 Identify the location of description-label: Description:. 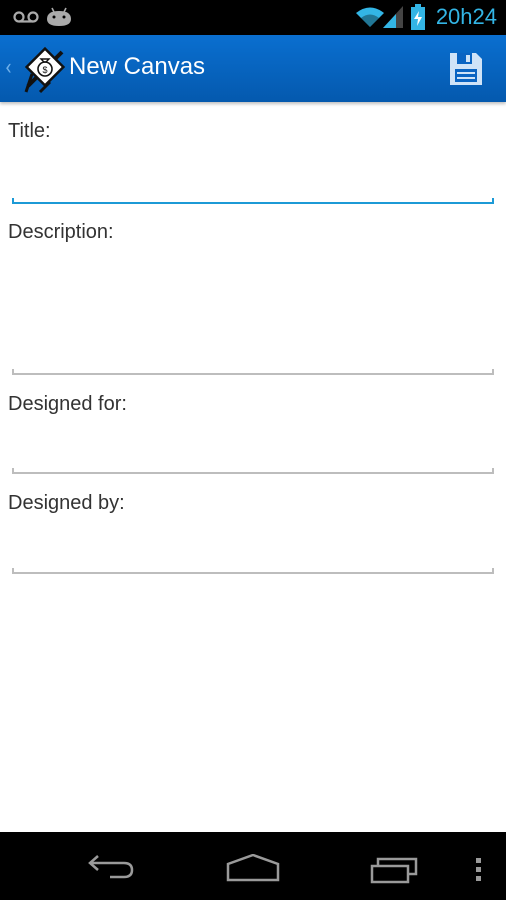
(61, 232).